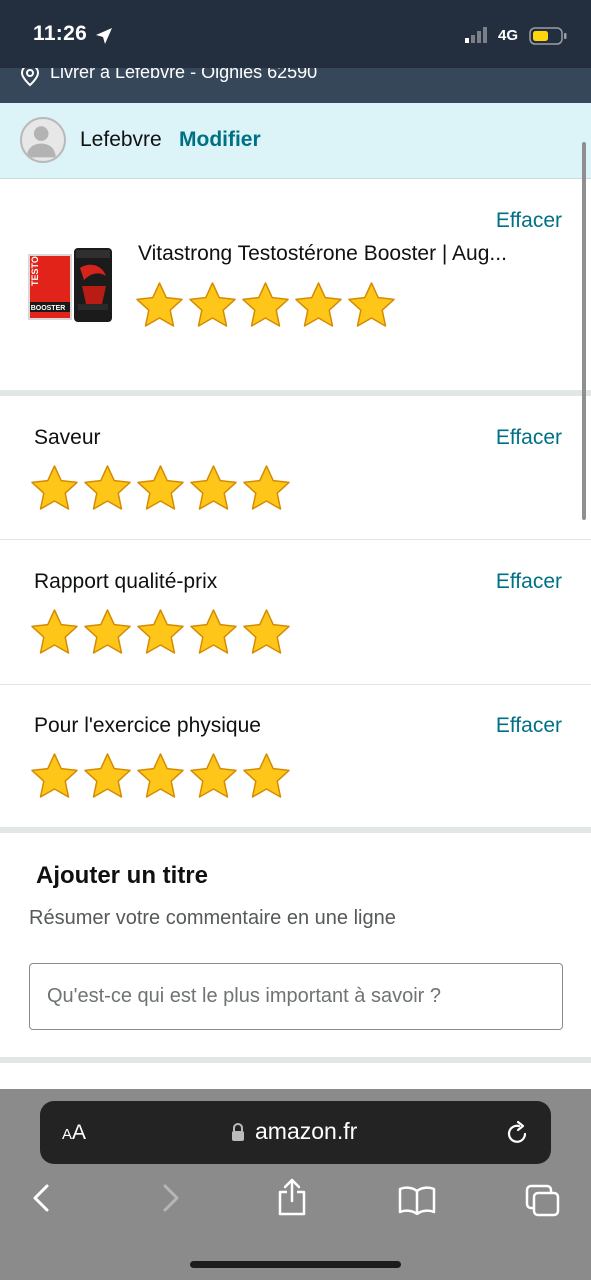 This screenshot has width=591, height=1280. I want to click on address-bar: AA amazon.fr, so click(295, 1132).